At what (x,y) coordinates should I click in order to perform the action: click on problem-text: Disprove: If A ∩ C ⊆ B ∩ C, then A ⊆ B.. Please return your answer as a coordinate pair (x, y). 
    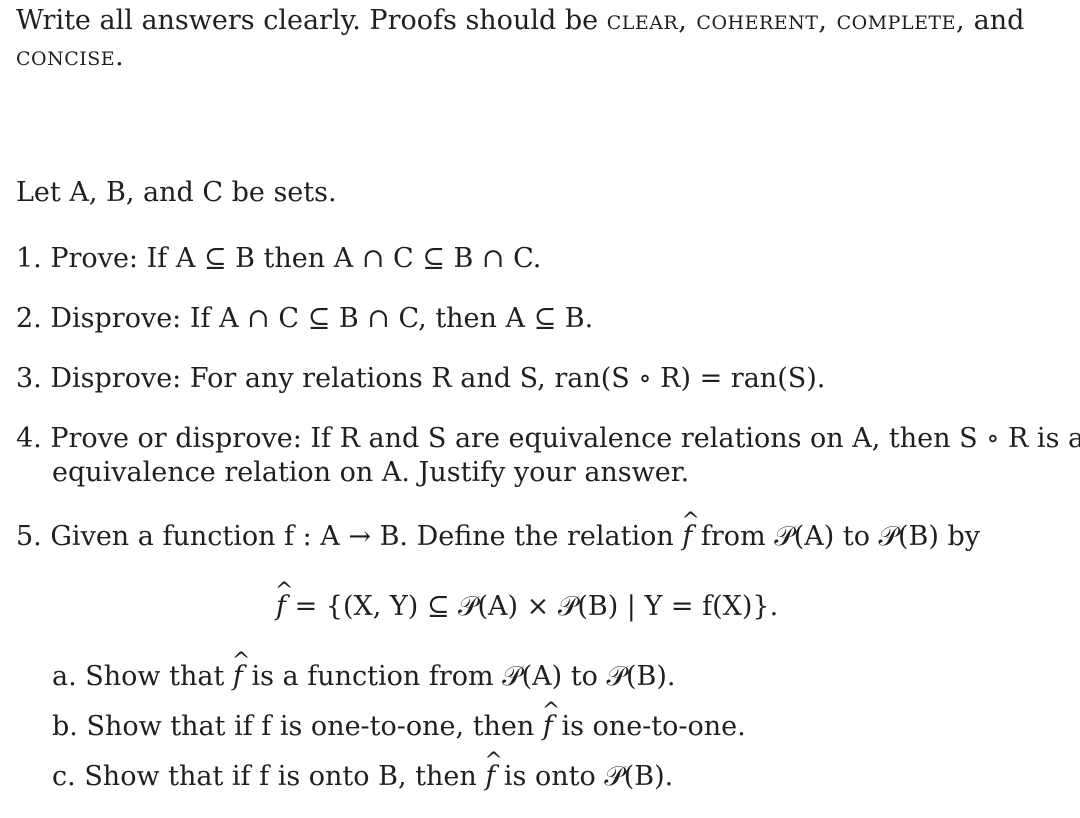
    Looking at the image, I should click on (322, 318).